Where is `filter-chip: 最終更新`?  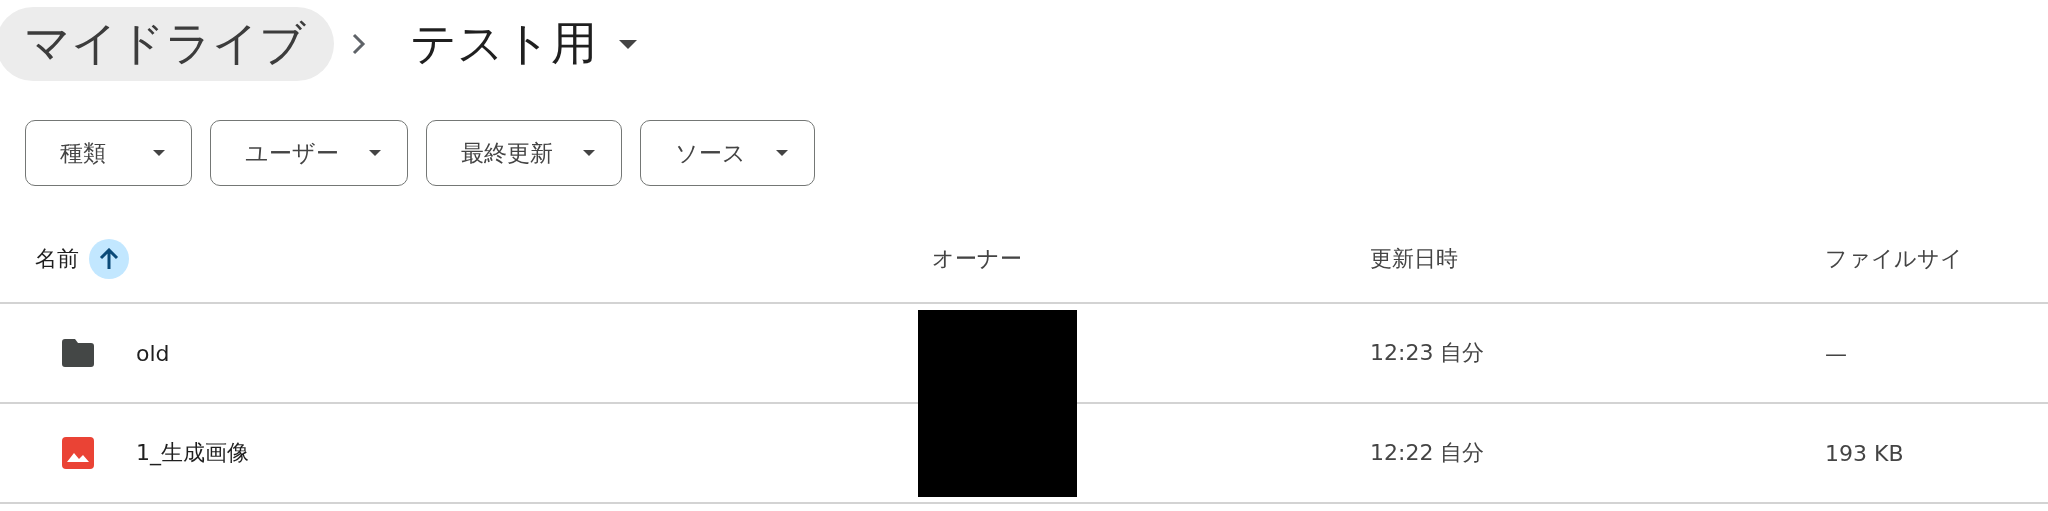 filter-chip: 最終更新 is located at coordinates (524, 153).